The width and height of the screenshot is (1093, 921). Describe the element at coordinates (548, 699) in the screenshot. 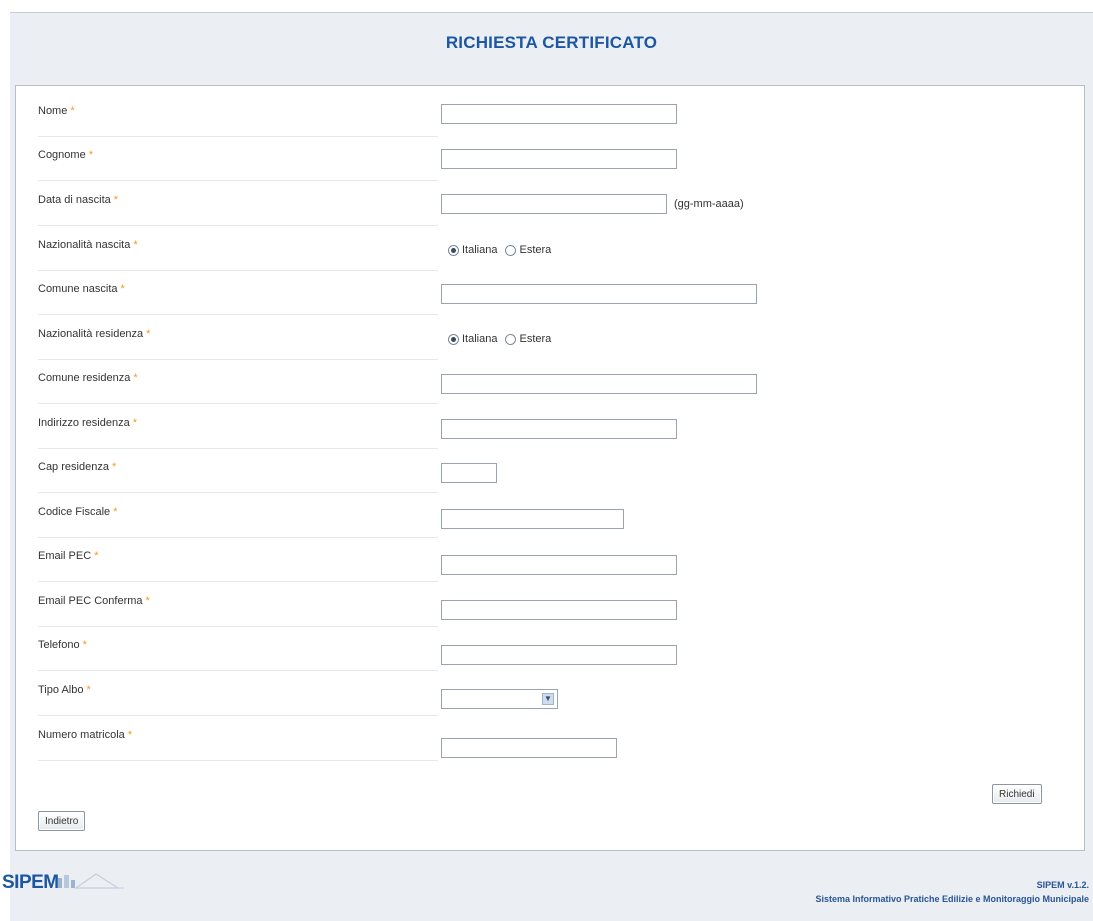

I see `chevron-down-icon: ▼` at that location.